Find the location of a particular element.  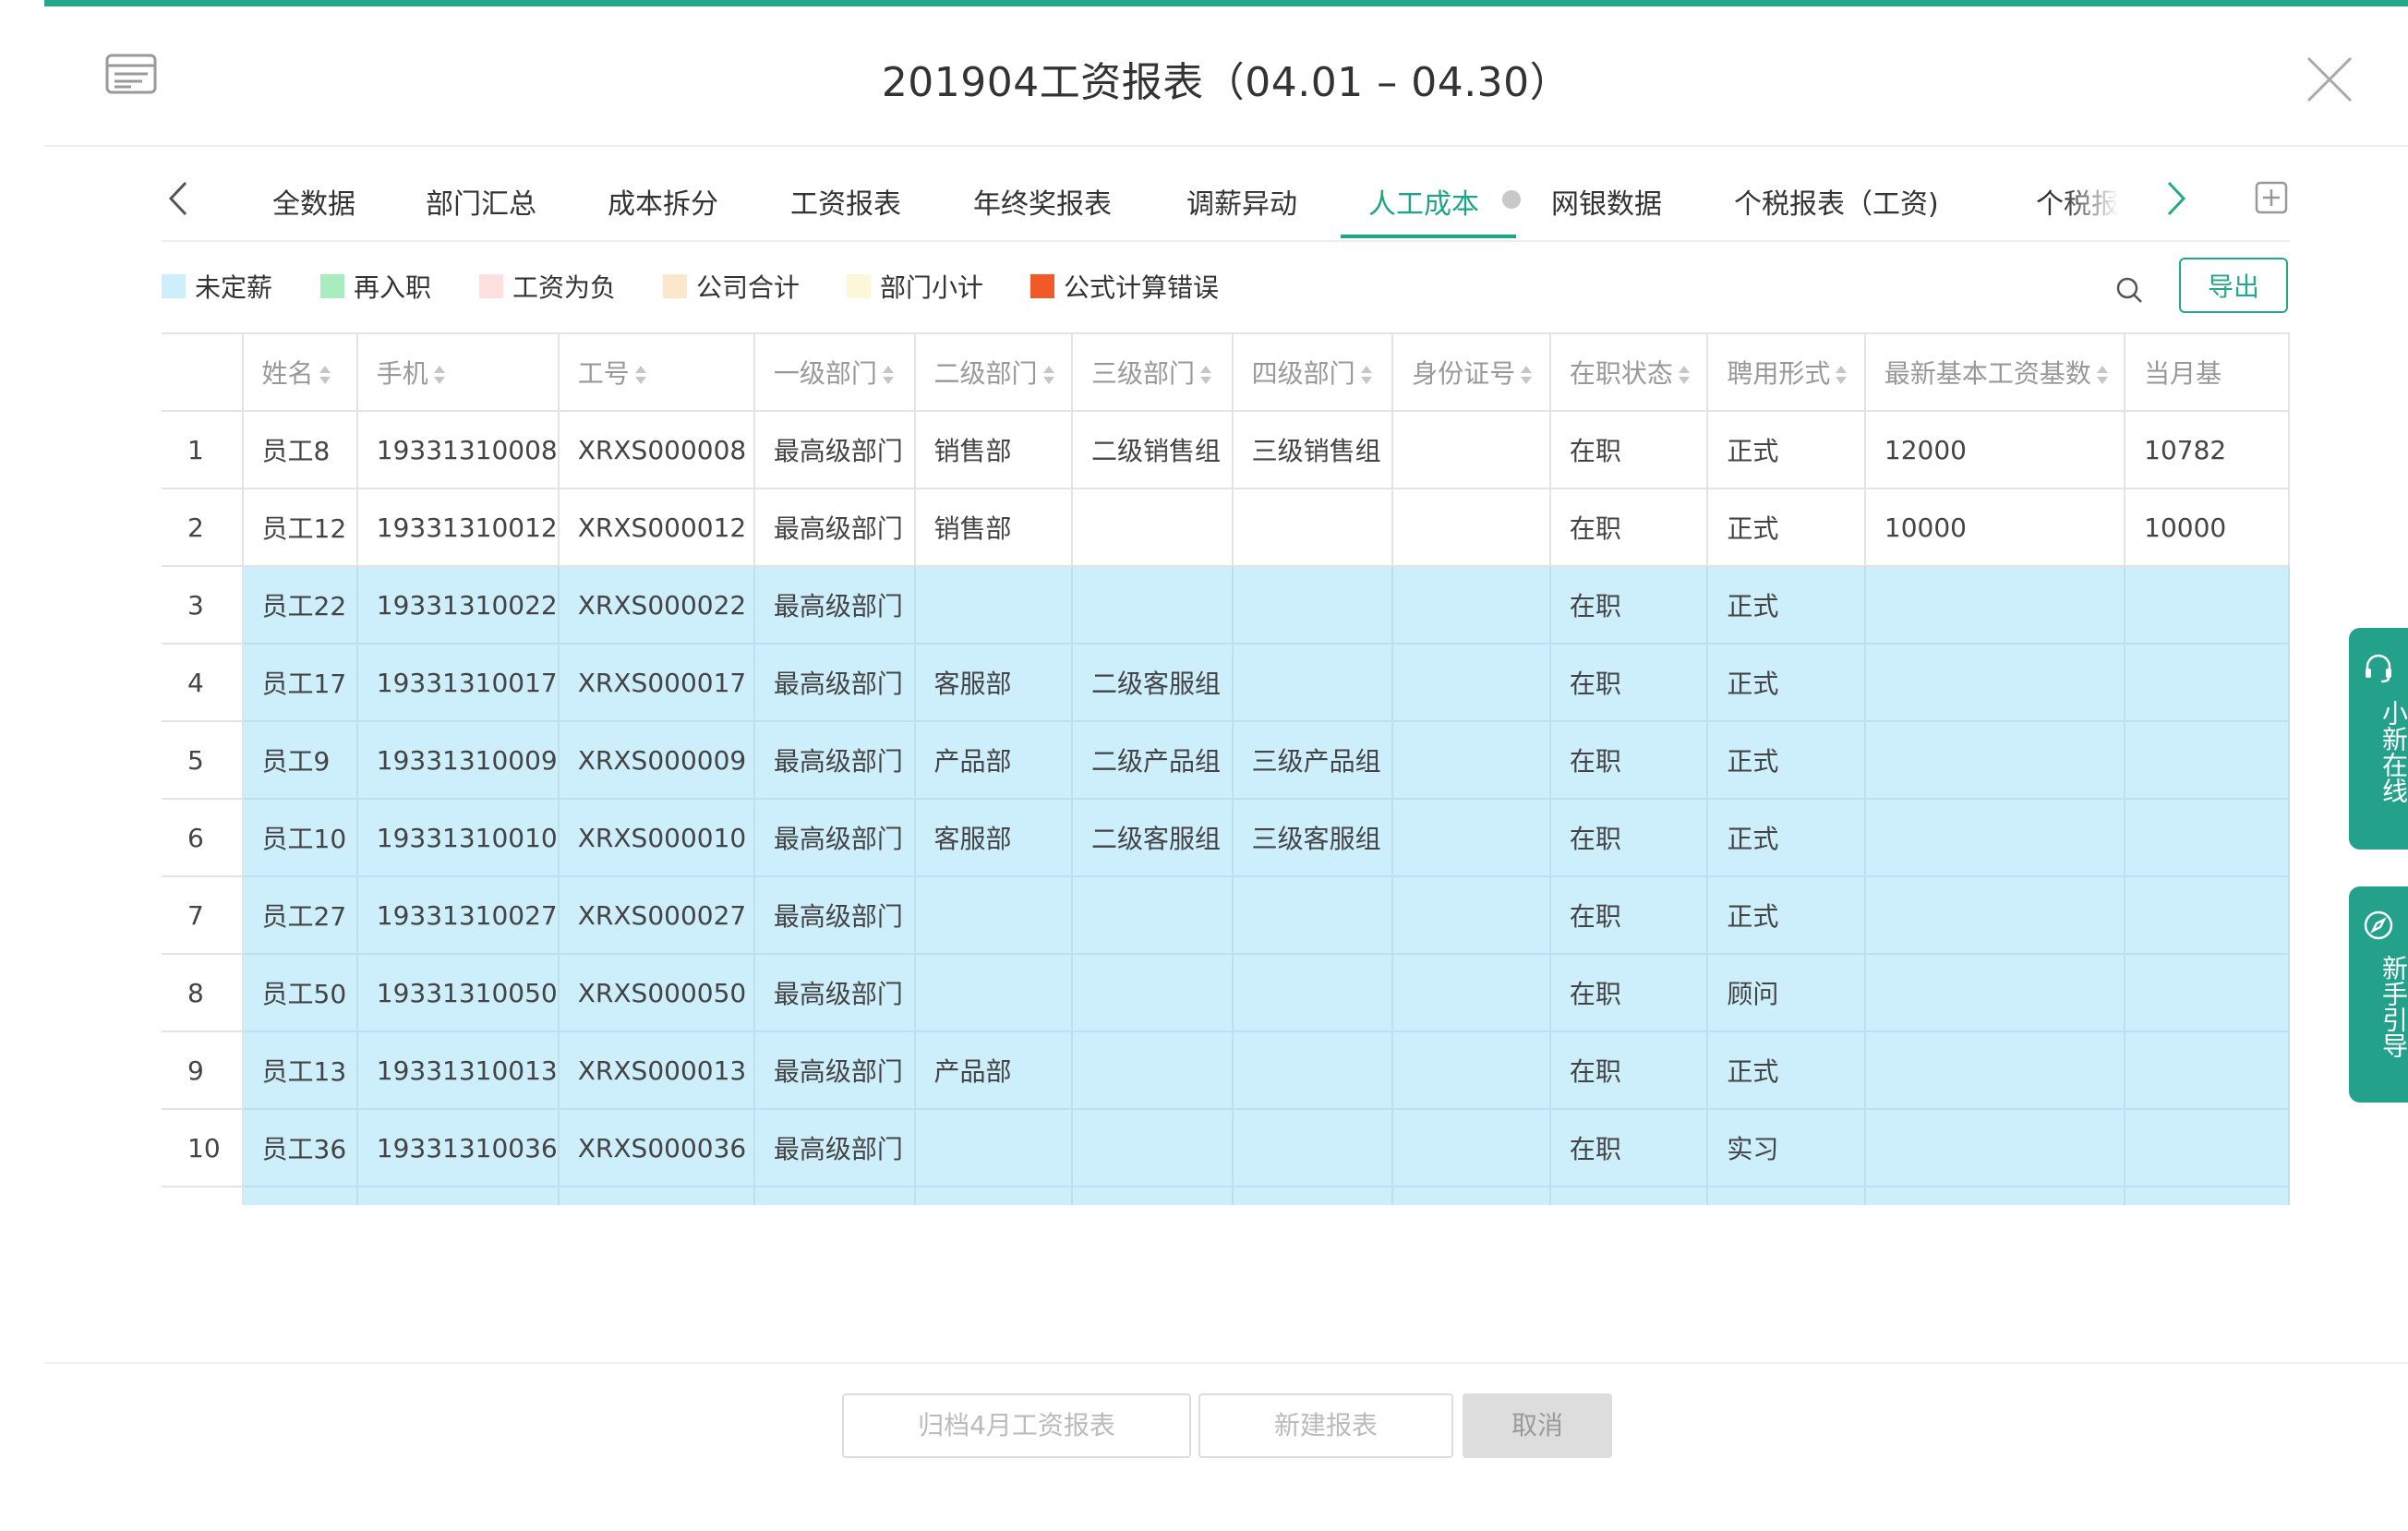

table-row: 3 员工22 19331310022 XRXS000022 最高级部门 在职 正式 is located at coordinates (1226, 605).